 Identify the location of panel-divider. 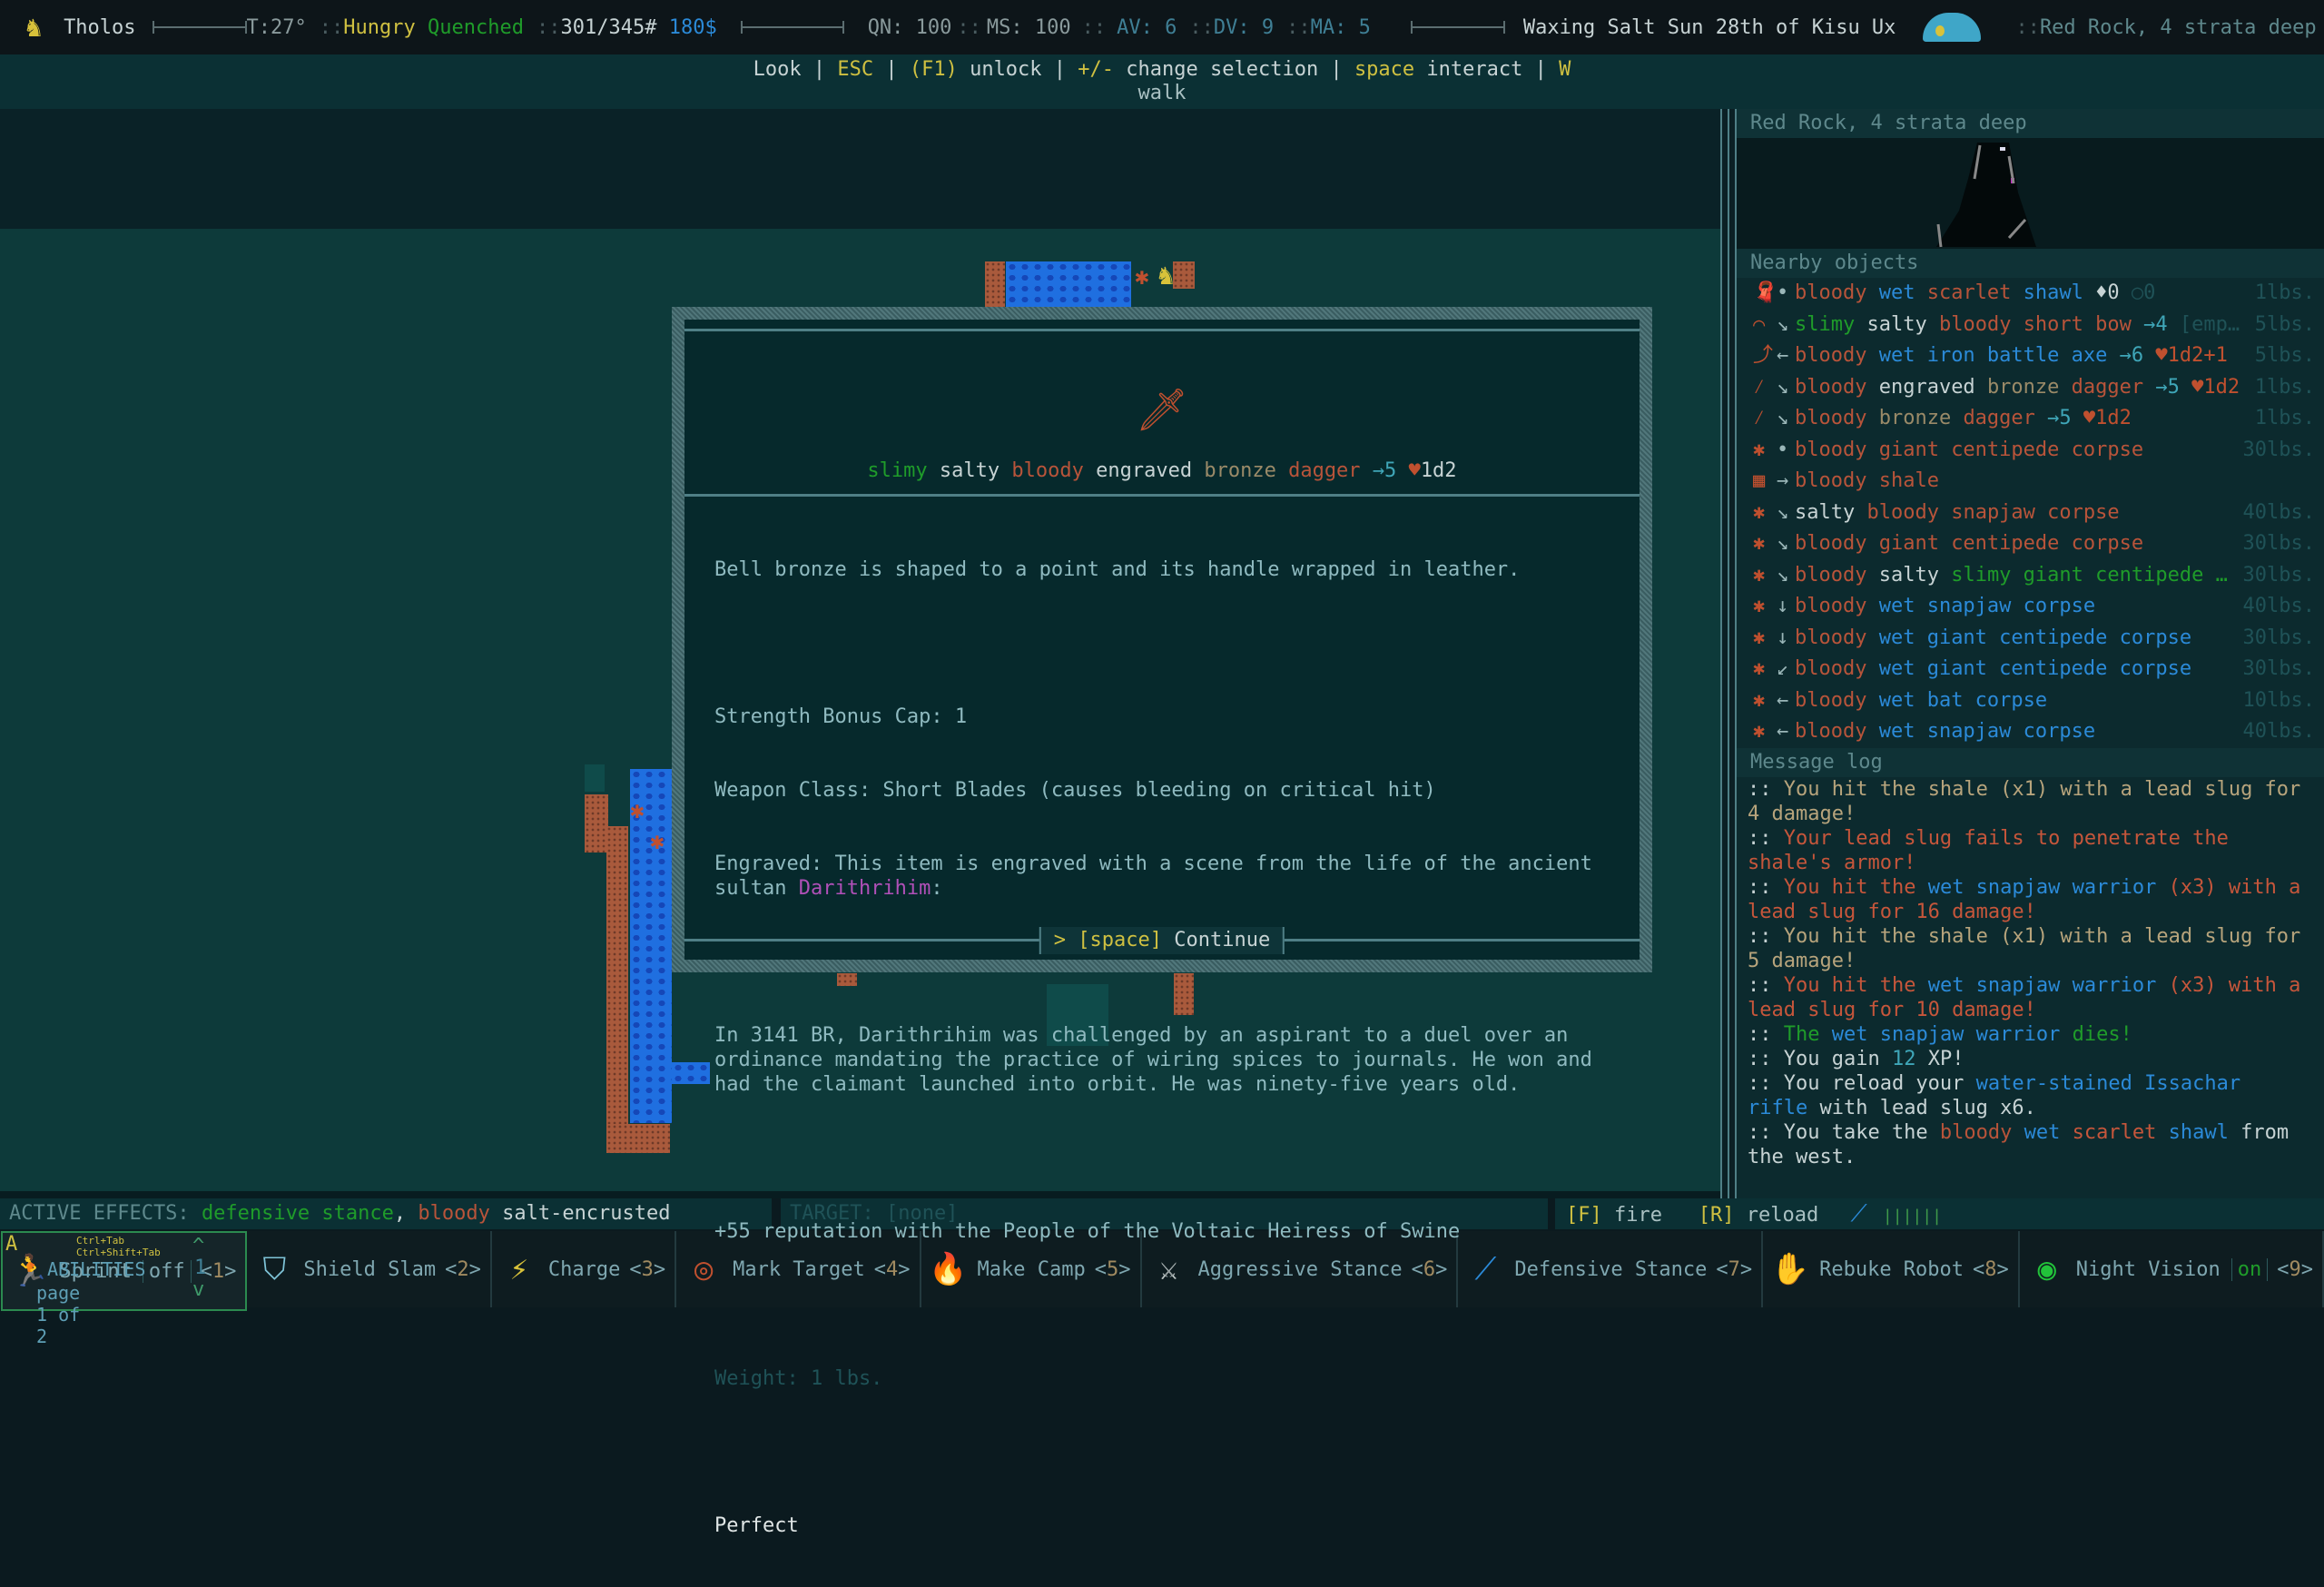
(1728, 653).